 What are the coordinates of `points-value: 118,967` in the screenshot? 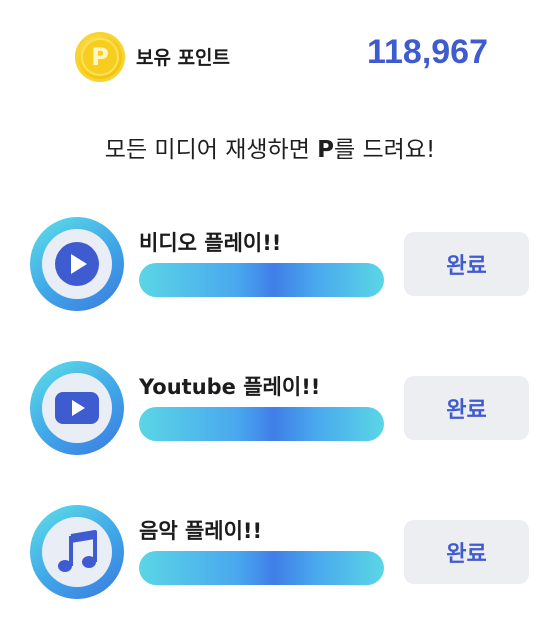 It's located at (427, 52).